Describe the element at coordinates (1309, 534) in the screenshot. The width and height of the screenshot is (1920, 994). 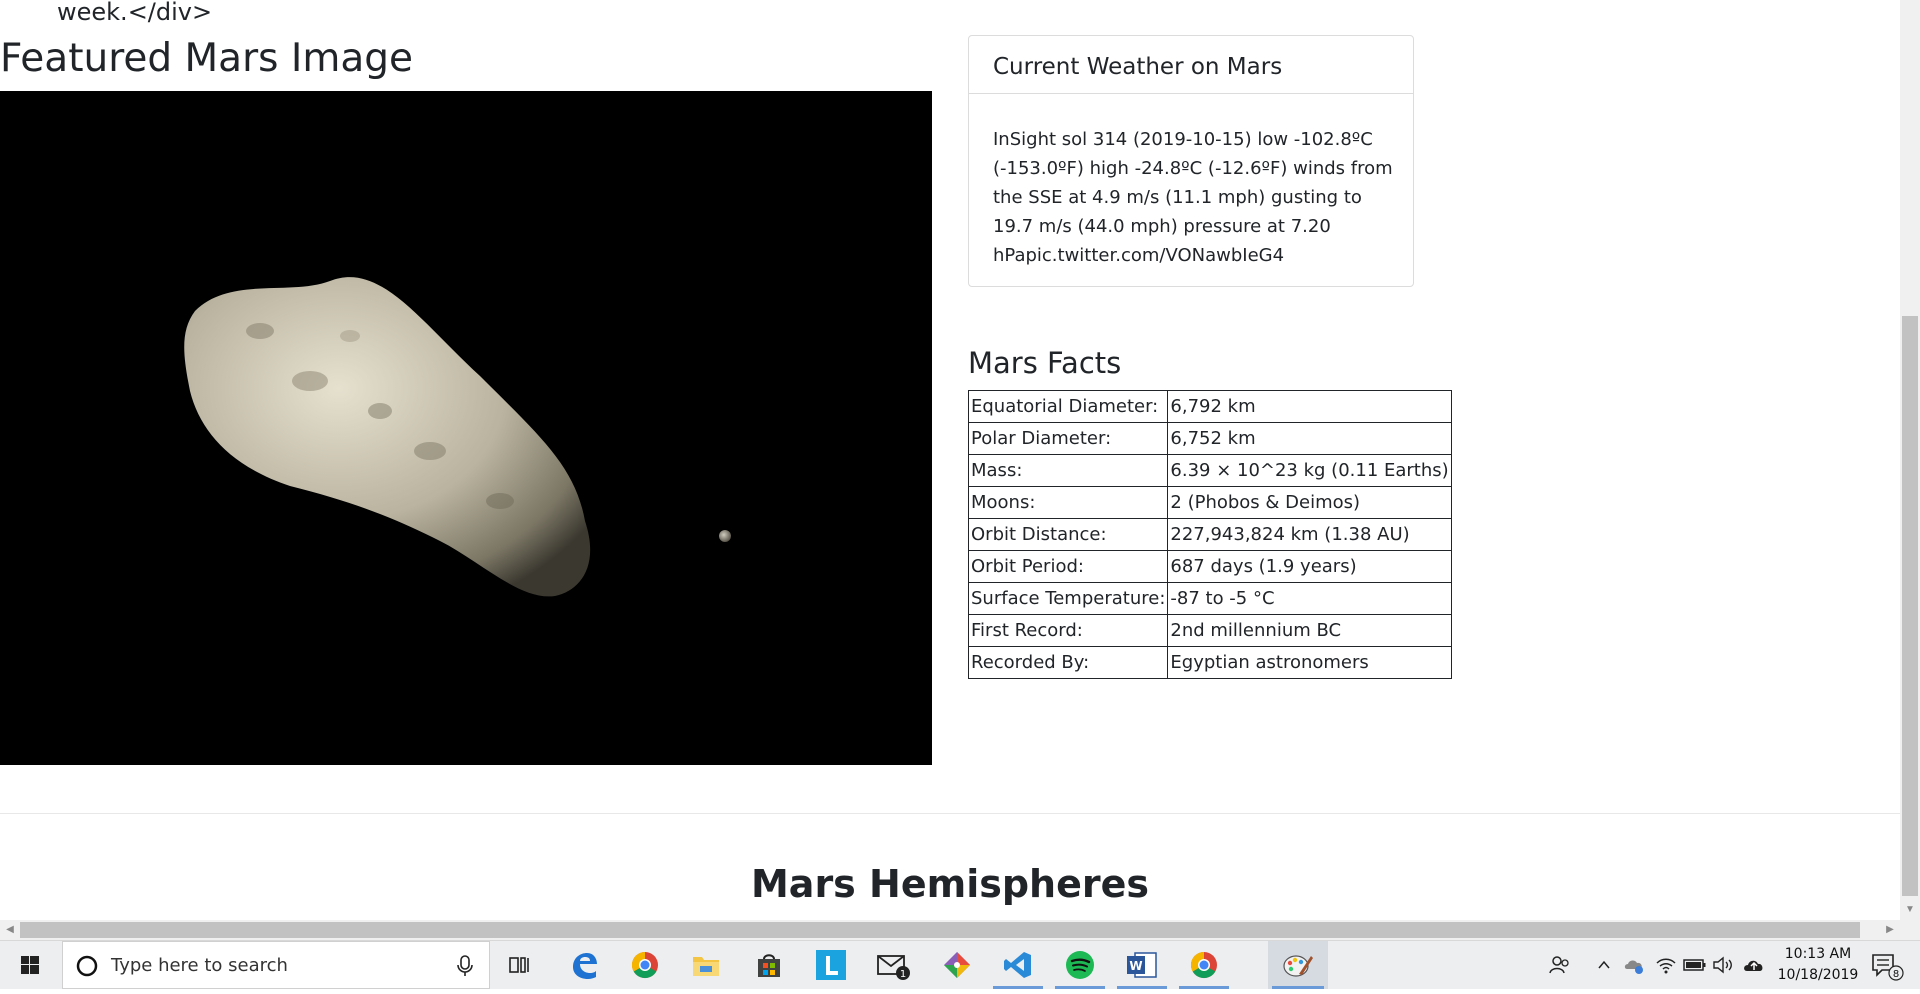
I see `fact-value: 227,943,824 km (1.38 AU)` at that location.